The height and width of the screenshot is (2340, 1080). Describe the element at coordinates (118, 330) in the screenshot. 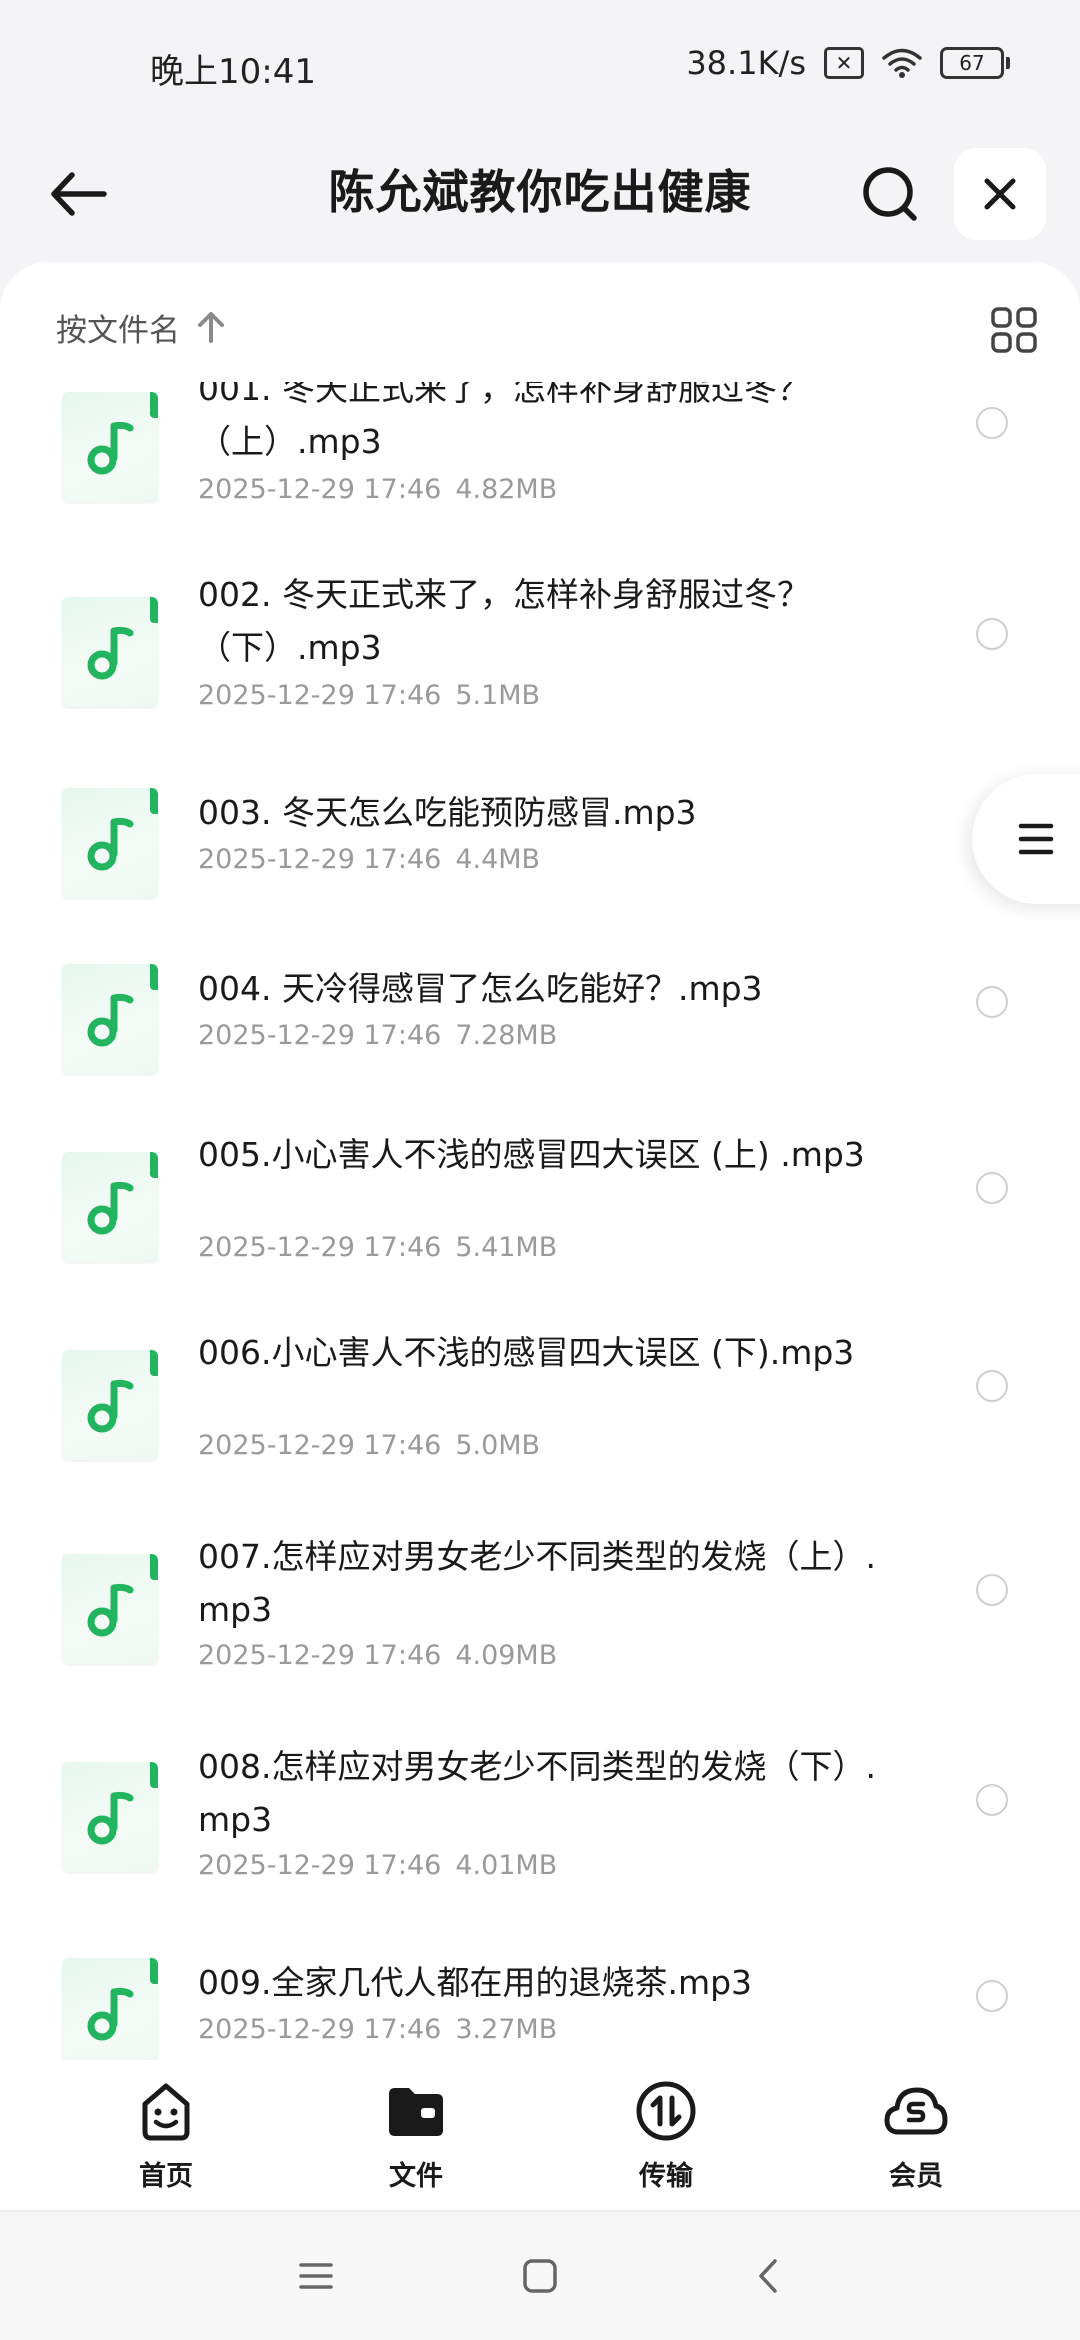

I see `sort-label: 按文件名` at that location.